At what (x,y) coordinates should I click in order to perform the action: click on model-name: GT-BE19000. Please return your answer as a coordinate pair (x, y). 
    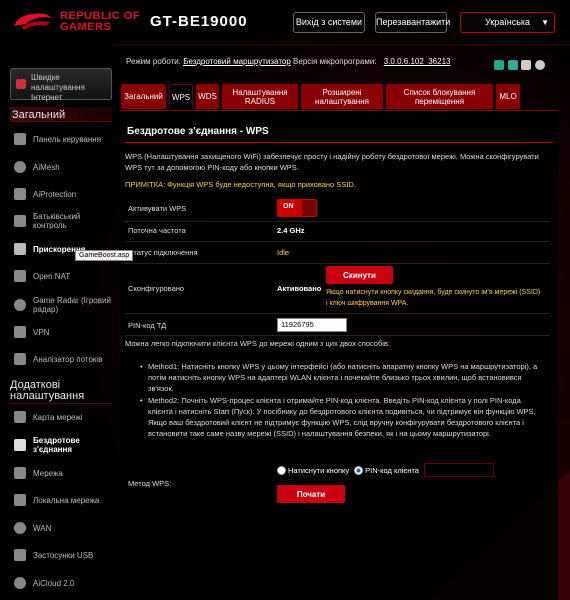
    Looking at the image, I should click on (199, 21).